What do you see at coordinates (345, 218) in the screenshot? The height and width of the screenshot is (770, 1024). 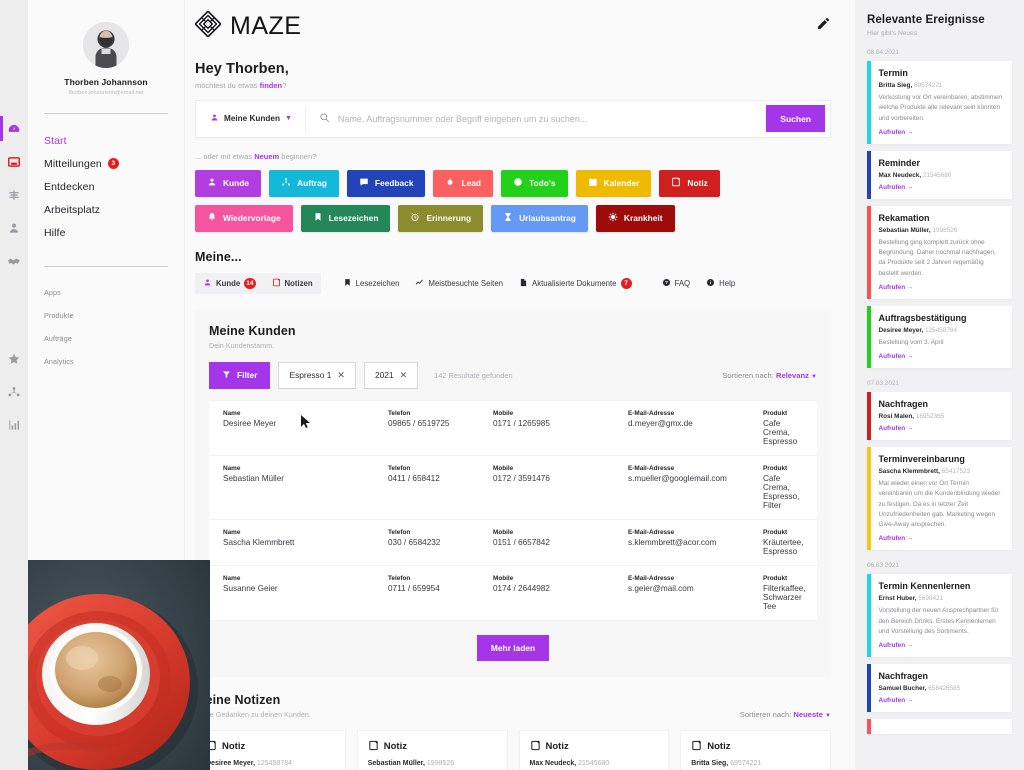 I see `create-lesezeichen-button: Lesezeichen` at bounding box center [345, 218].